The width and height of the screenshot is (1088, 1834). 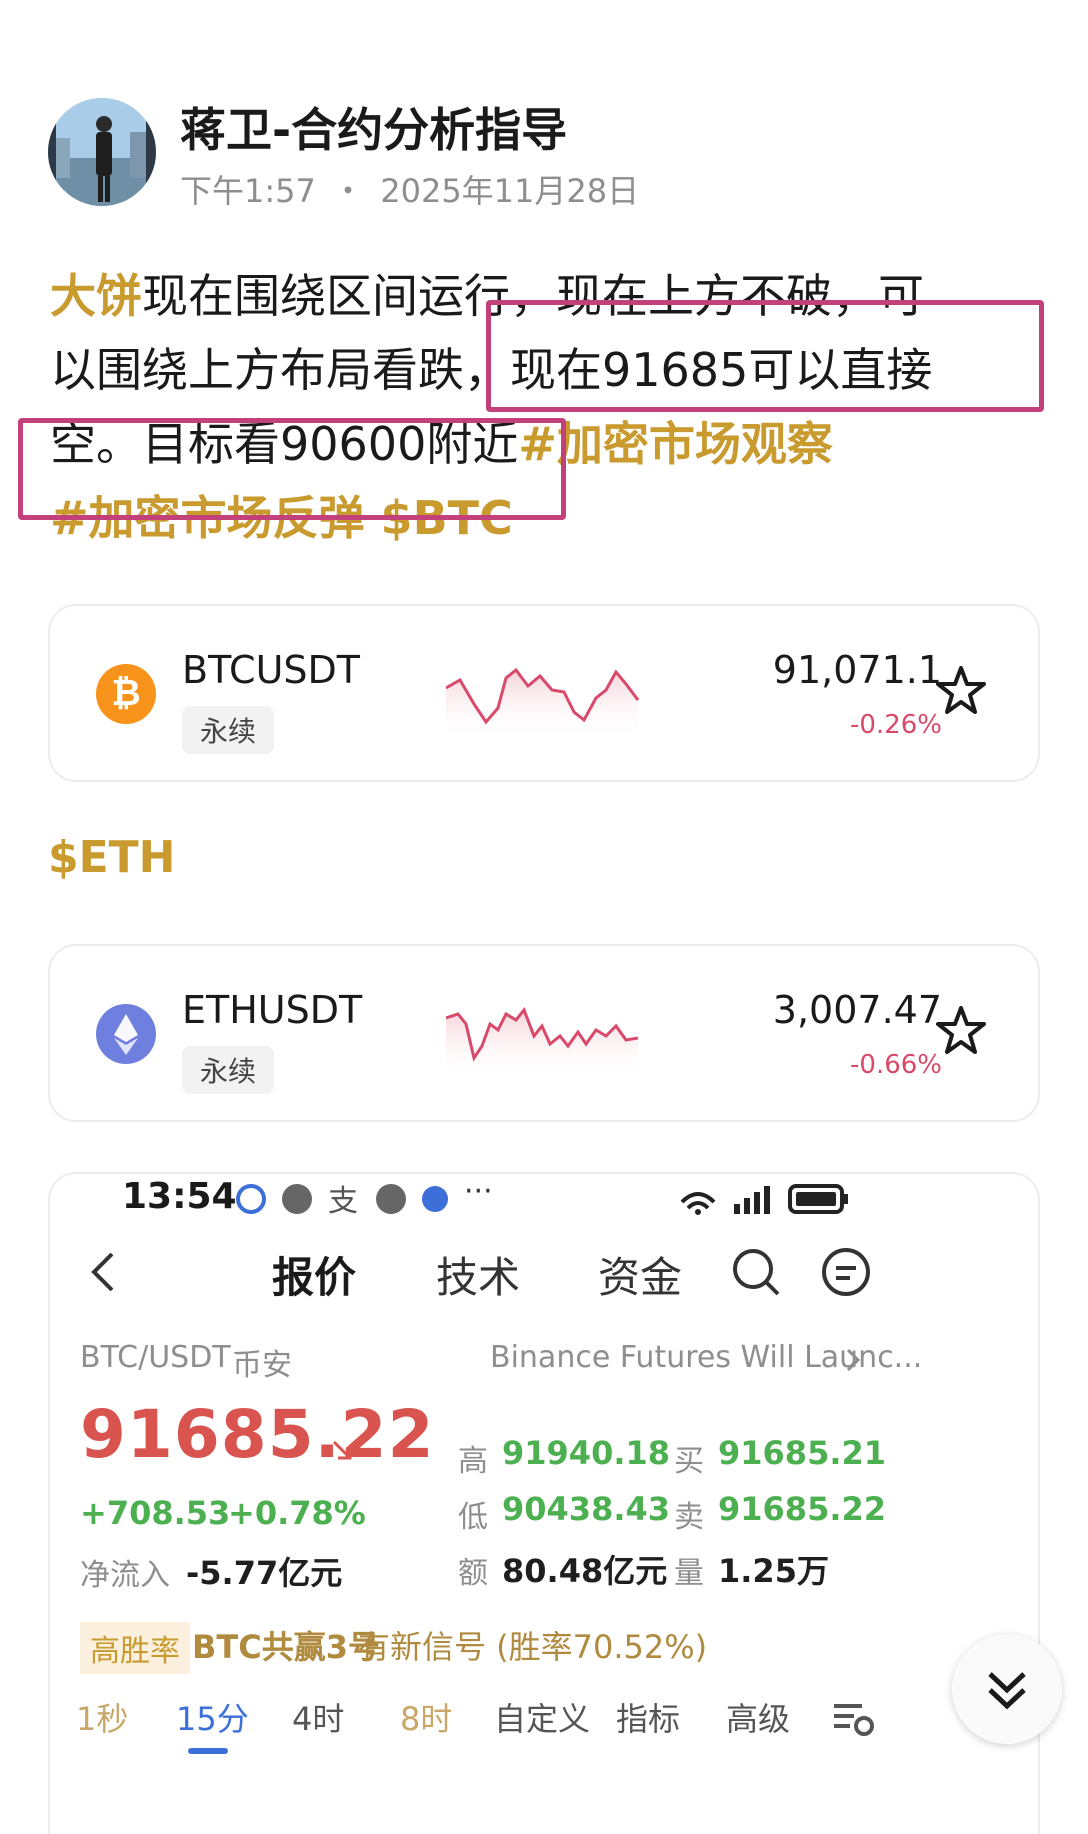 I want to click on back-icon, so click(x=104, y=1272).